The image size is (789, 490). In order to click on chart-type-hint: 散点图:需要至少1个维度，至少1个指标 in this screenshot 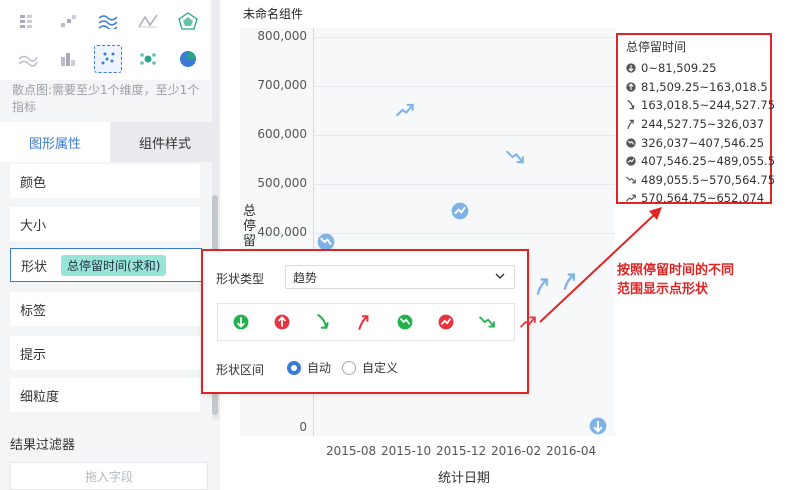, I will do `click(106, 98)`.